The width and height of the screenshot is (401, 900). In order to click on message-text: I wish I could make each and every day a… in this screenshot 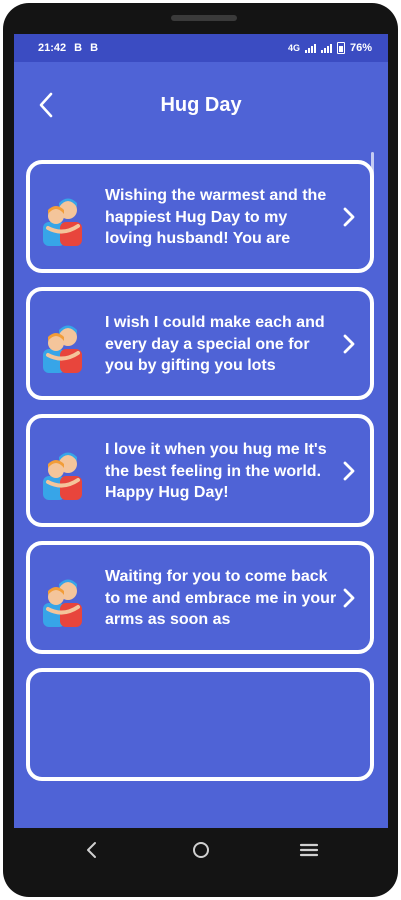, I will do `click(215, 344)`.